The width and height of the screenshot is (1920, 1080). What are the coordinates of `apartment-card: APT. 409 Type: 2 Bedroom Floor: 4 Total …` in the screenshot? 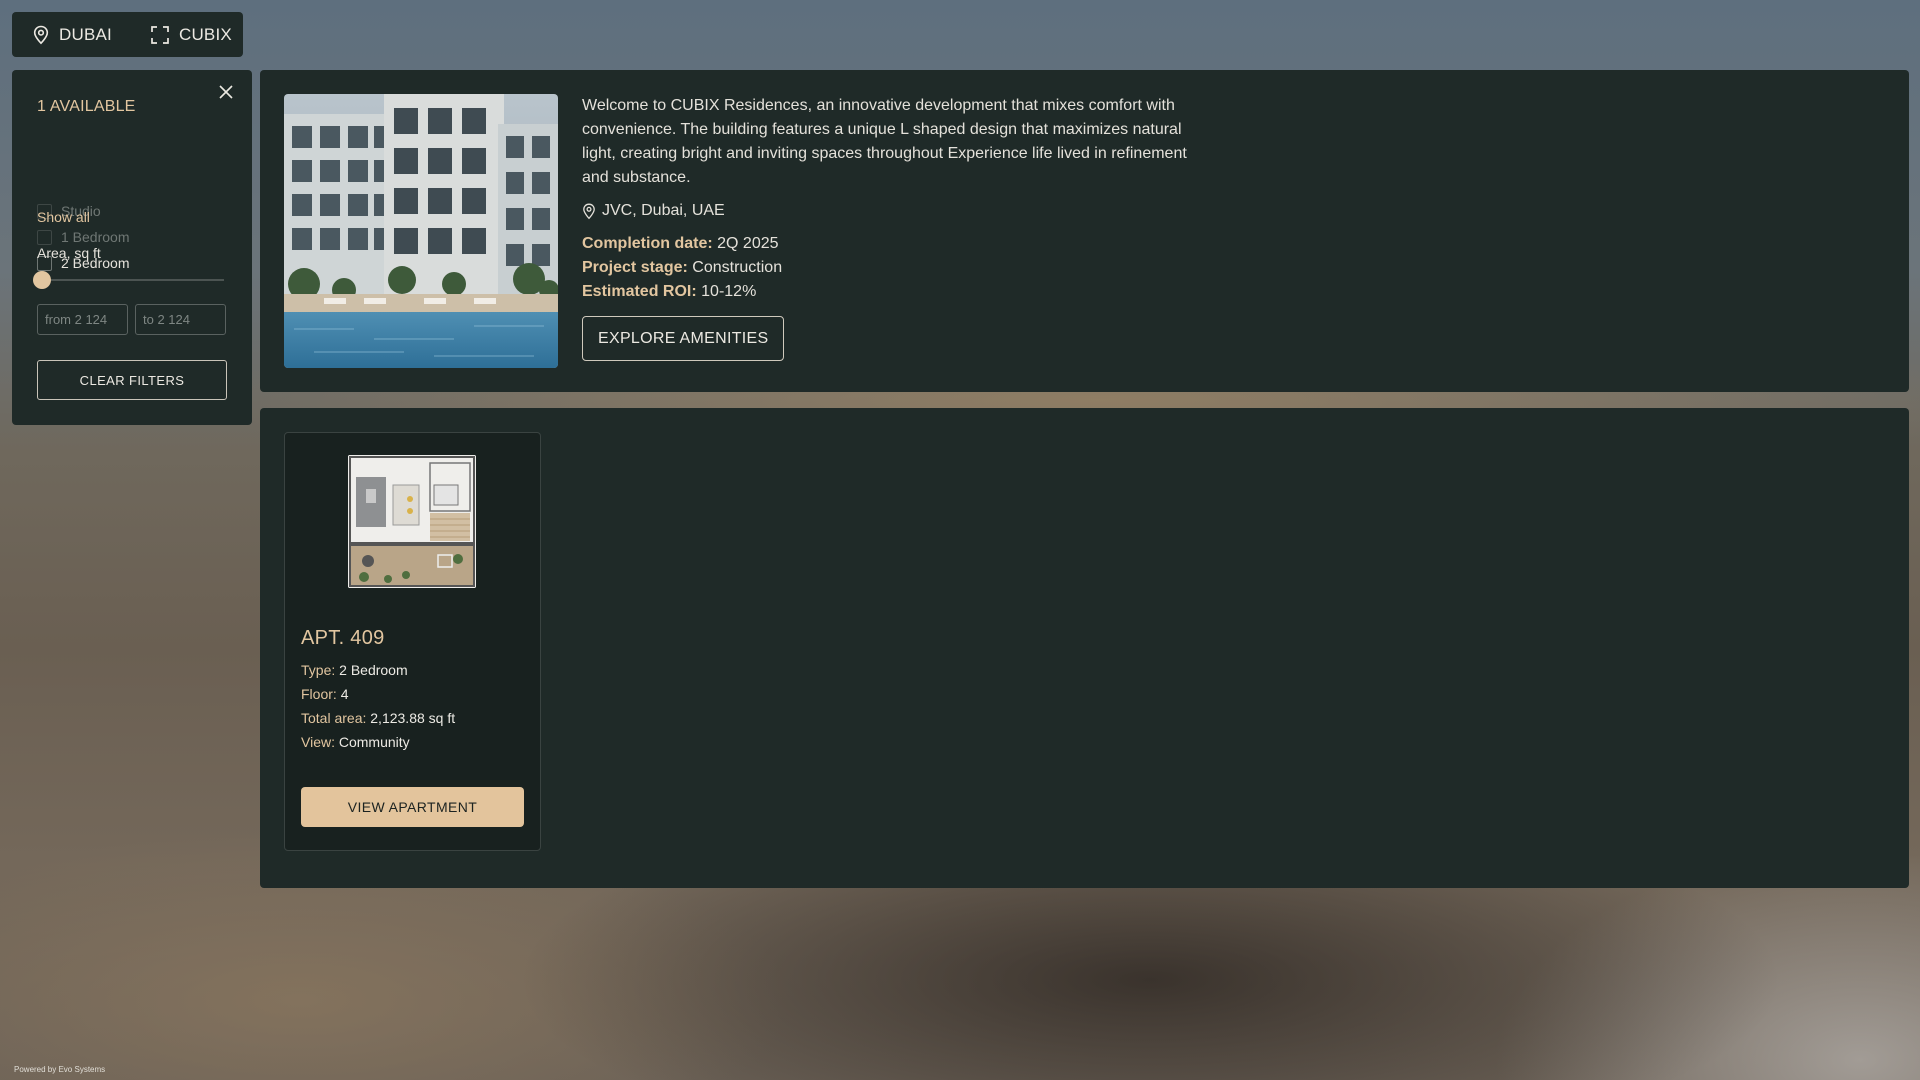 It's located at (412, 641).